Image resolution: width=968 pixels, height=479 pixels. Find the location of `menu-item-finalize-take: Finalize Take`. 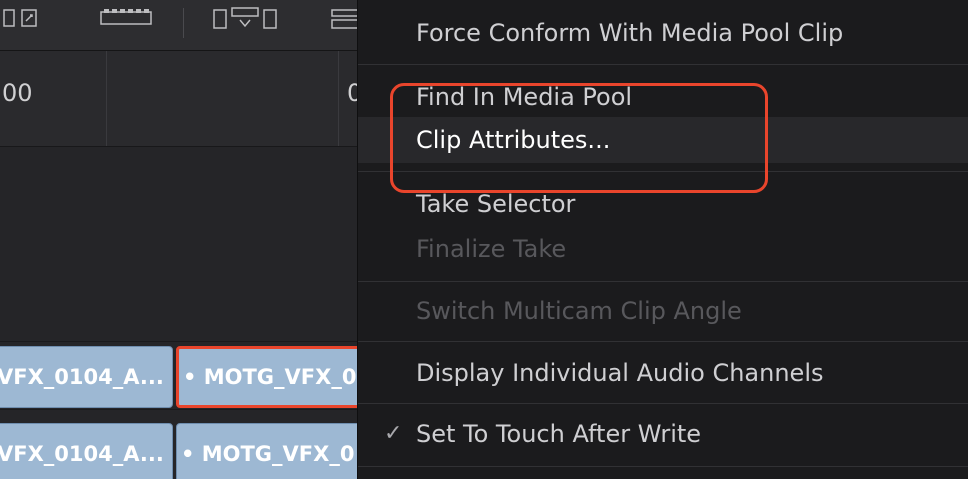

menu-item-finalize-take: Finalize Take is located at coordinates (491, 249).